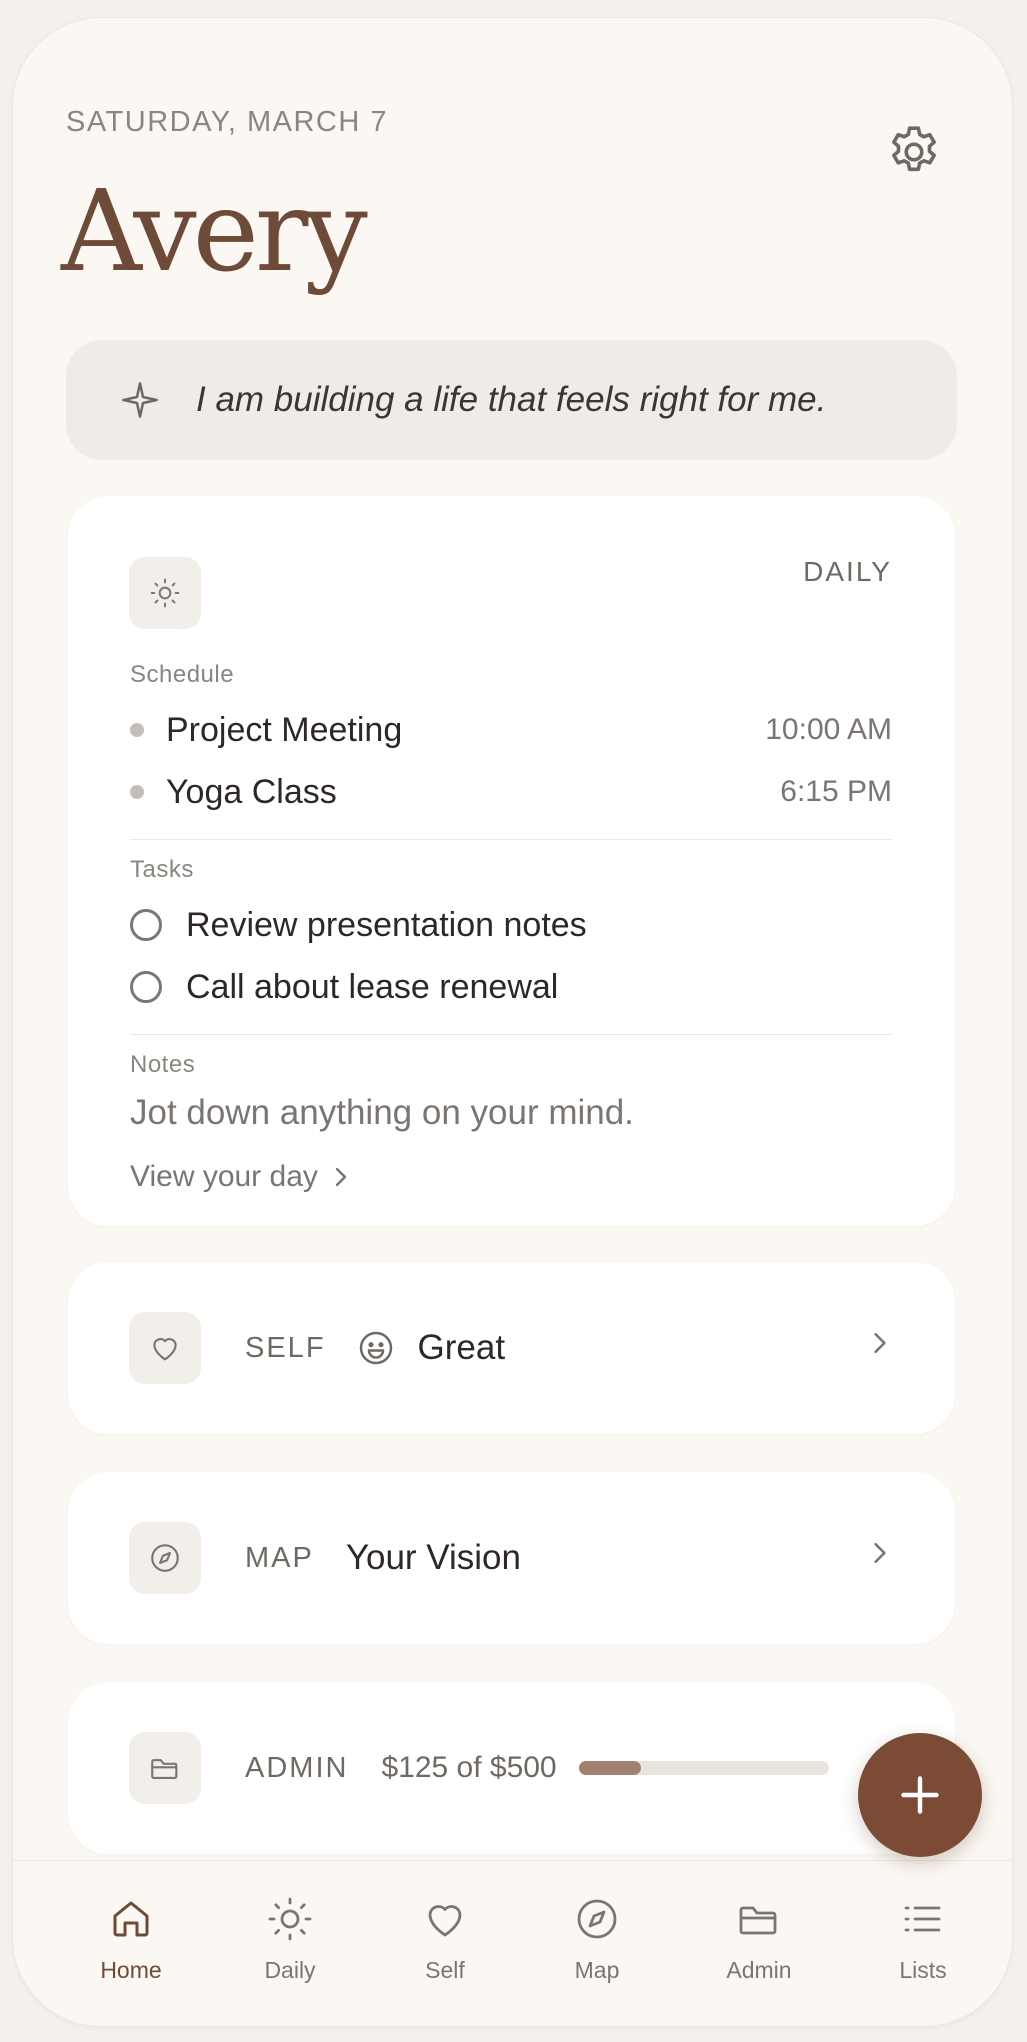 This screenshot has width=1027, height=2042. Describe the element at coordinates (162, 869) in the screenshot. I see `tasks-label: Tasks` at that location.